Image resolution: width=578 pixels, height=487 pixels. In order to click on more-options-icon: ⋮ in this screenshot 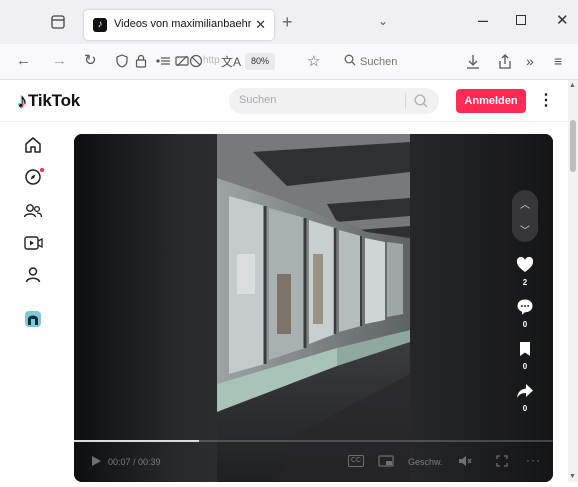, I will do `click(546, 100)`.